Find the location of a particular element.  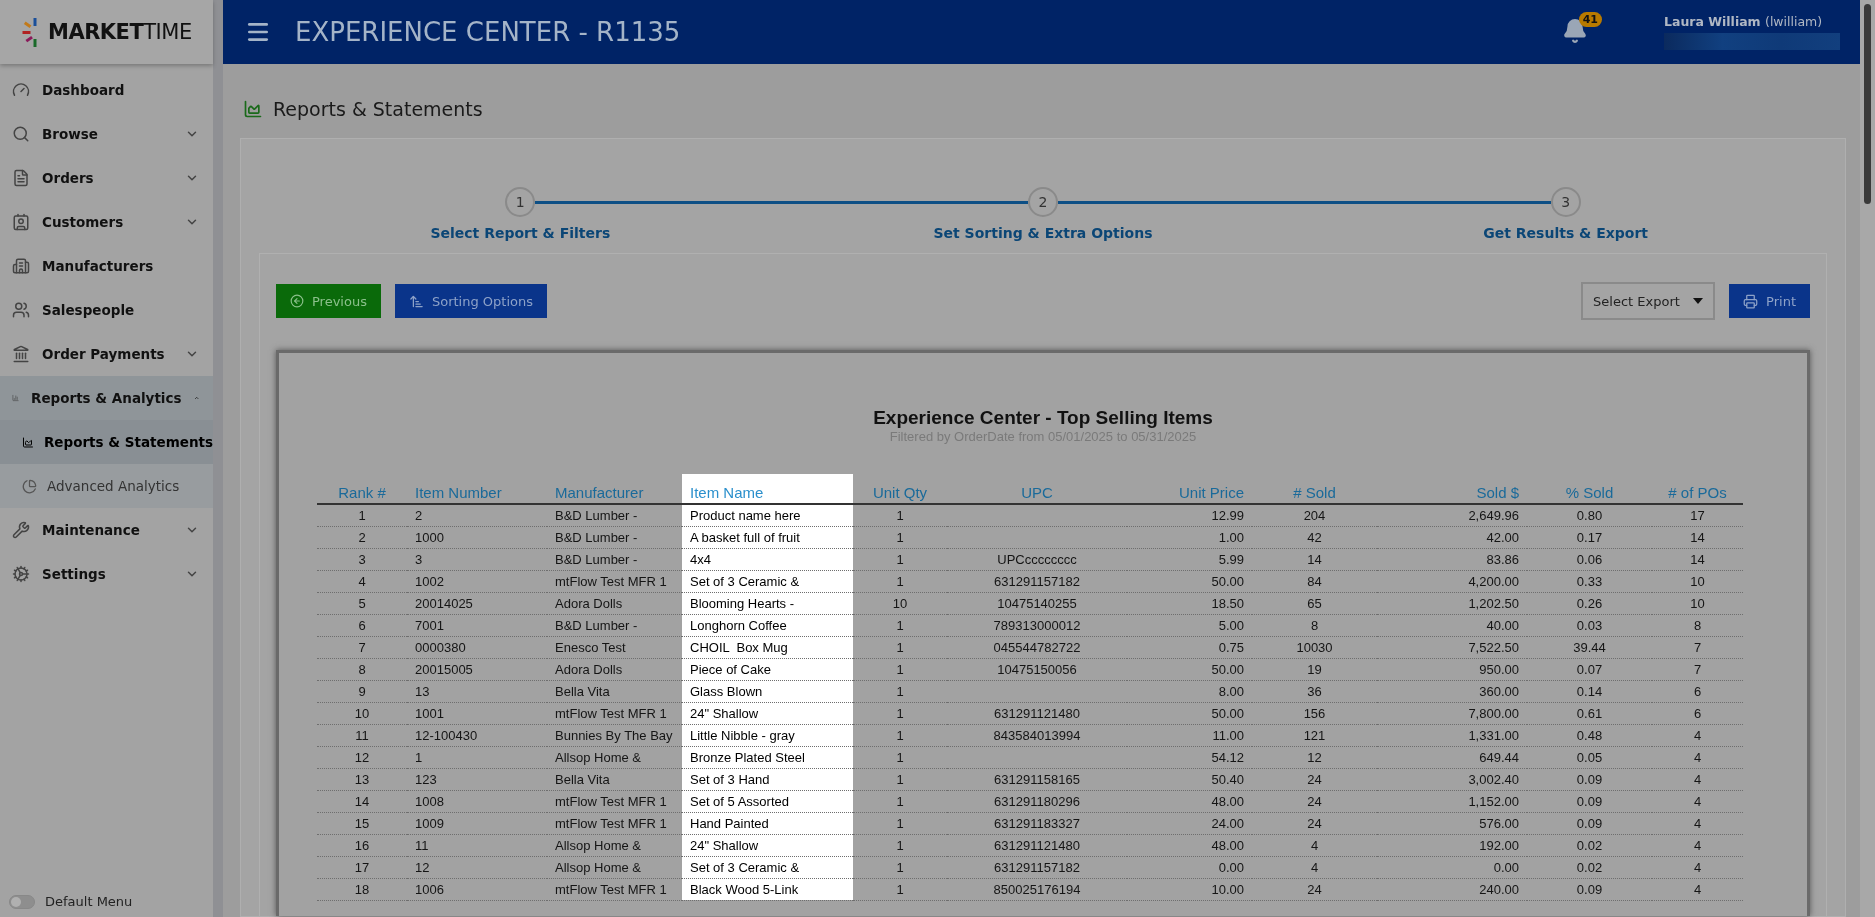

sidebar-subitem: Reports & Statements is located at coordinates (106, 442).